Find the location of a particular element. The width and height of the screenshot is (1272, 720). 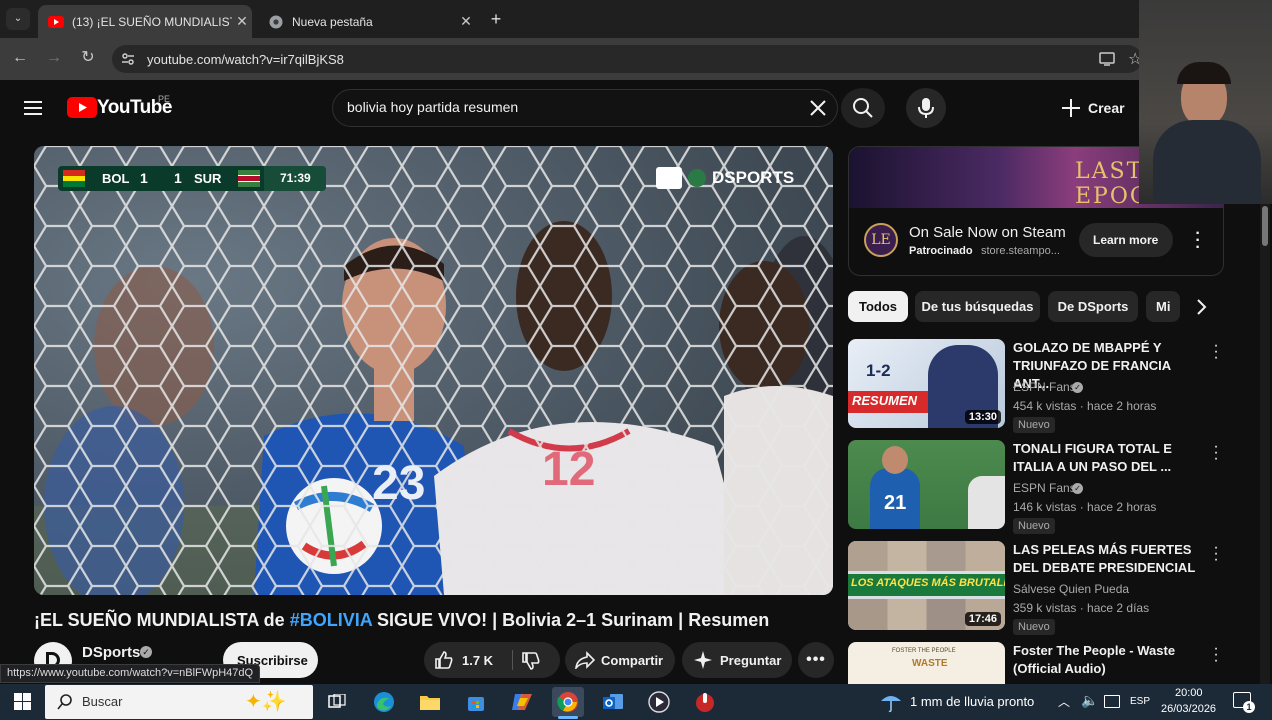

like-button: 1.7 K is located at coordinates (468, 660).